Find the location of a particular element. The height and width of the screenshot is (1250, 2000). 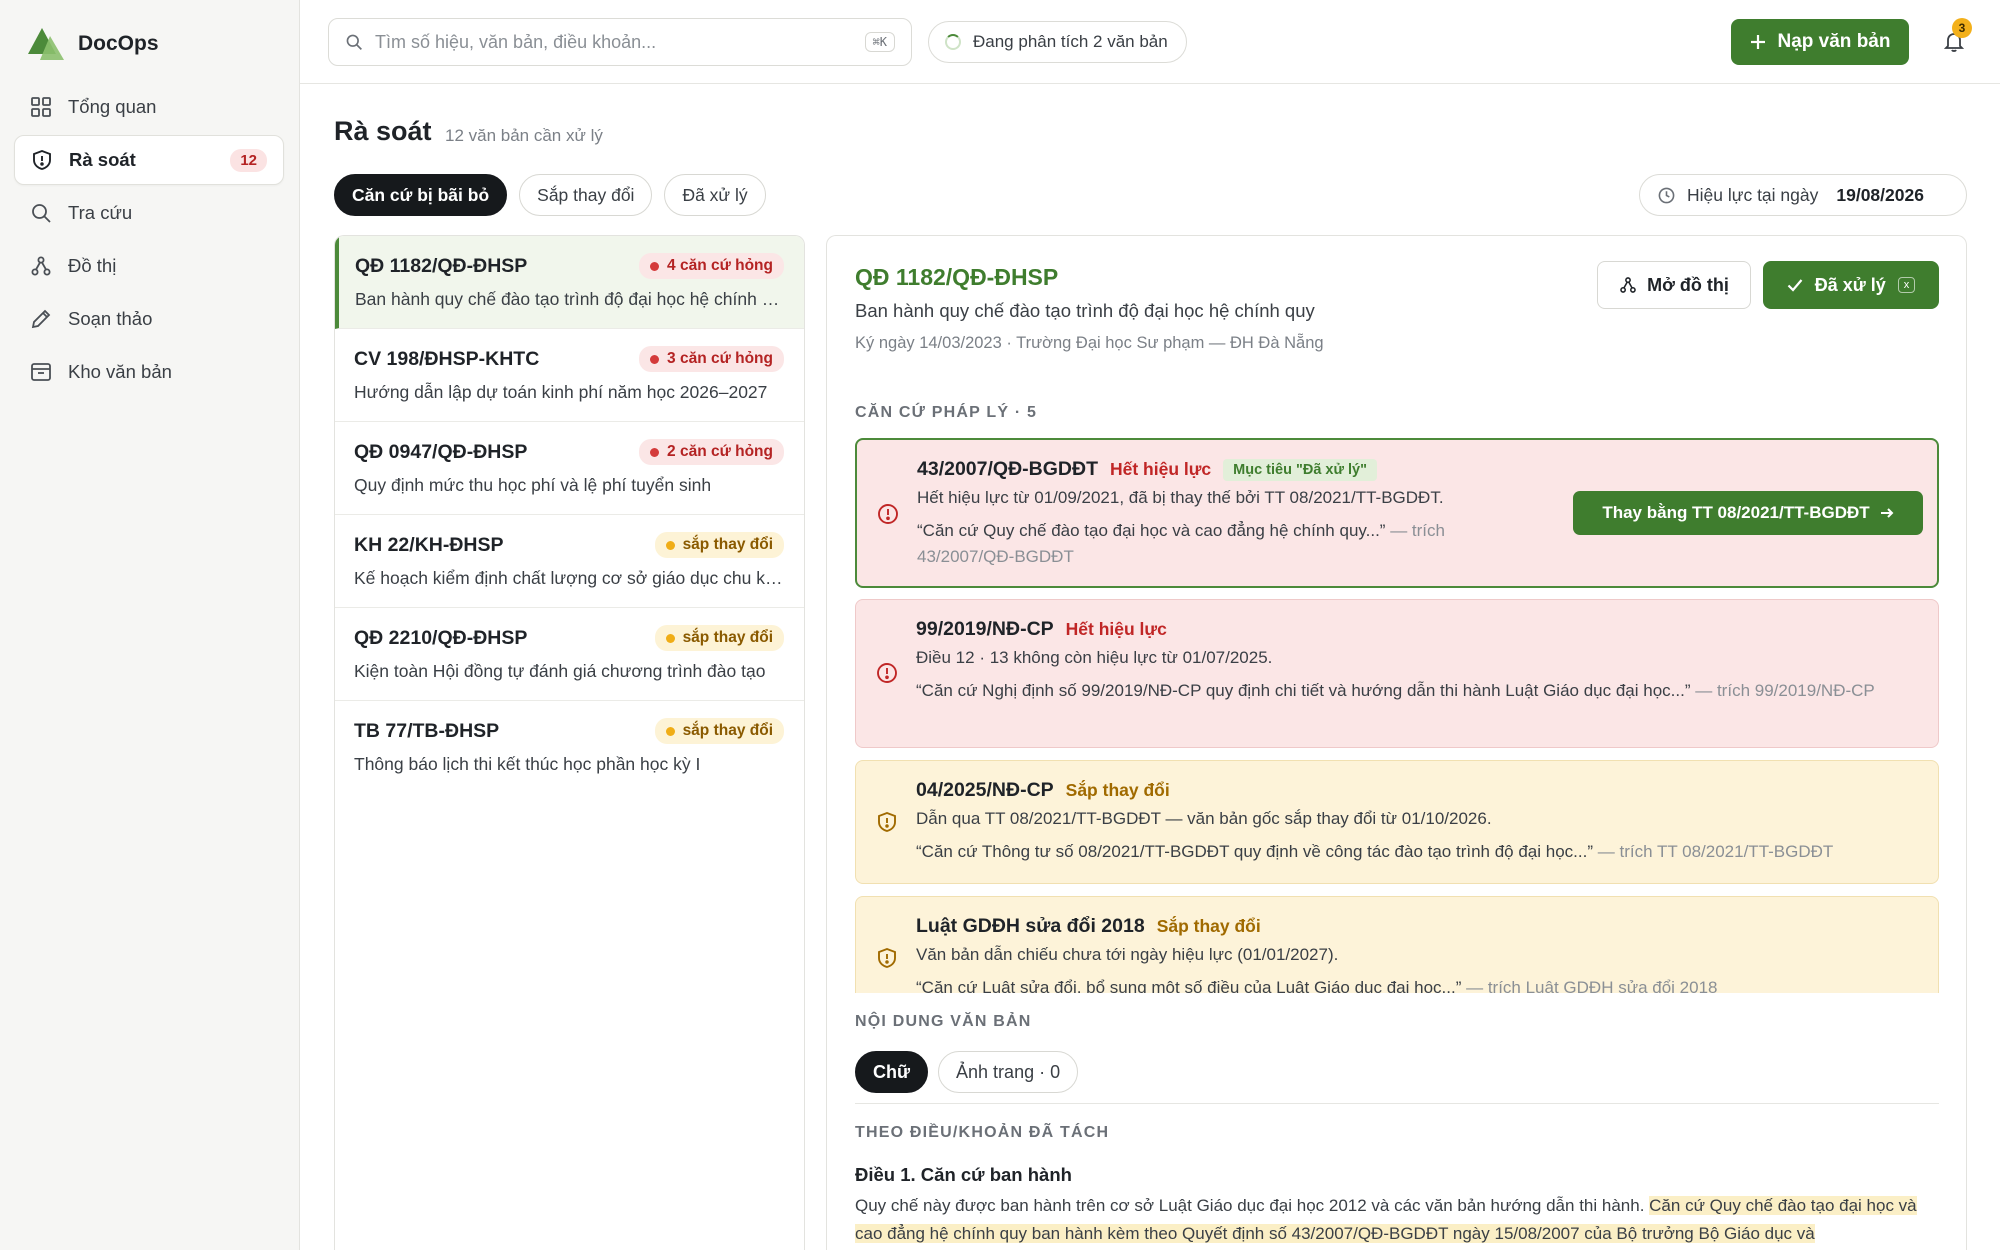

status-badge-text: 4 căn cứ hỏng is located at coordinates (720, 265).